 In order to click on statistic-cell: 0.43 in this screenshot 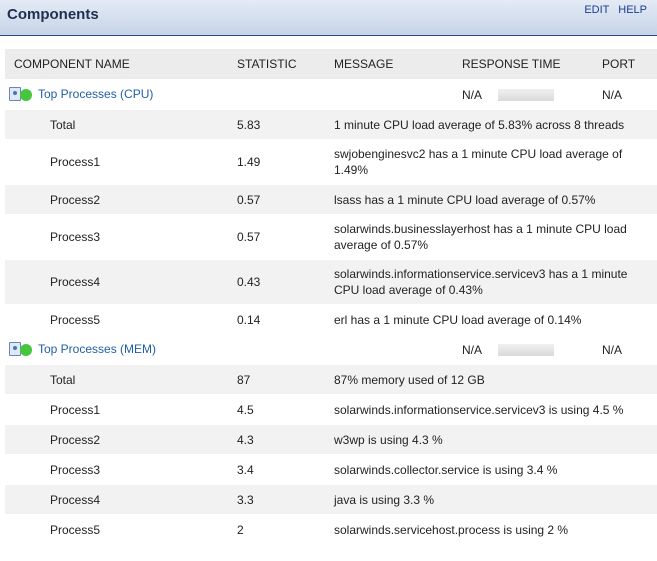, I will do `click(285, 282)`.